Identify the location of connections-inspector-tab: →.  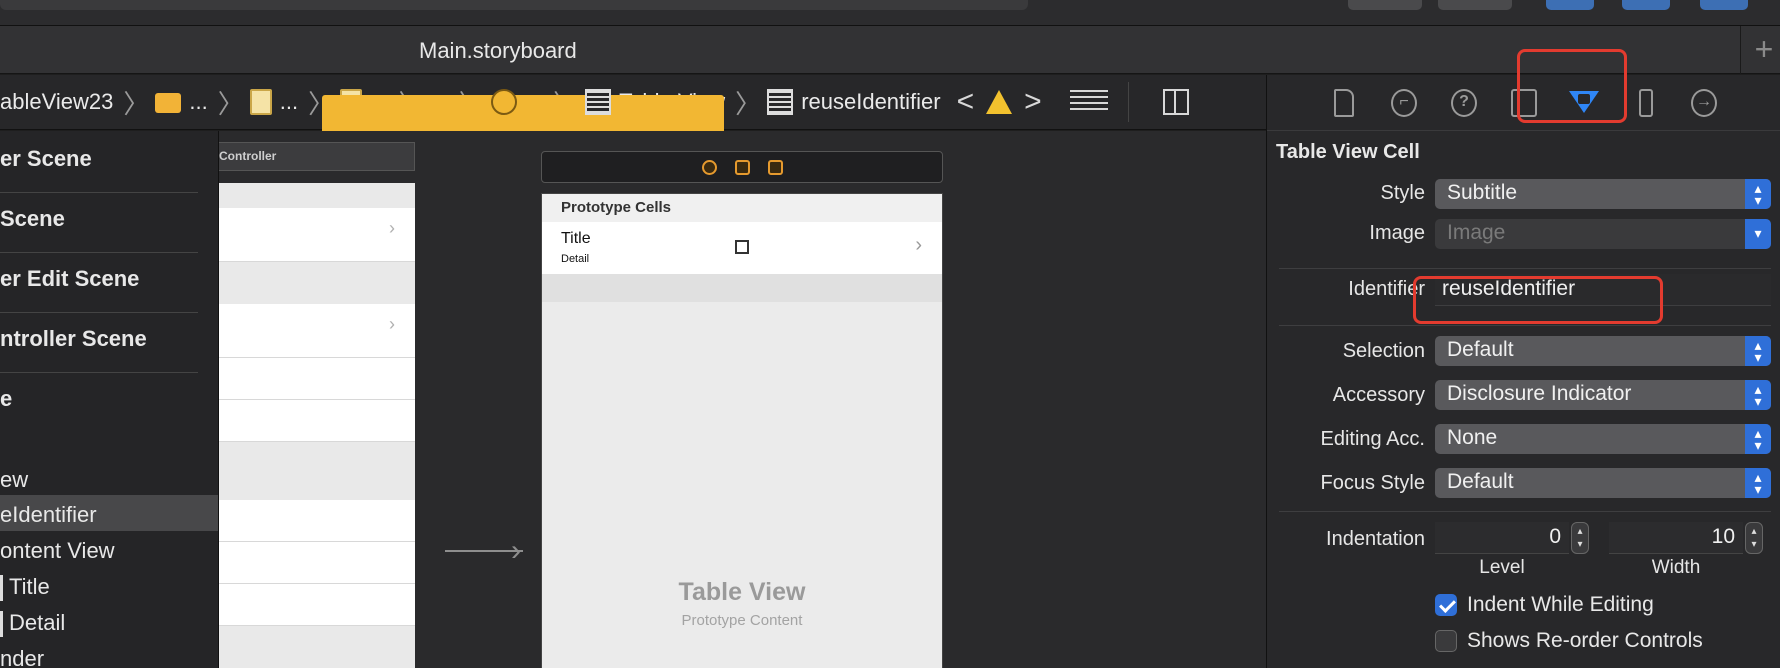
(1704, 103).